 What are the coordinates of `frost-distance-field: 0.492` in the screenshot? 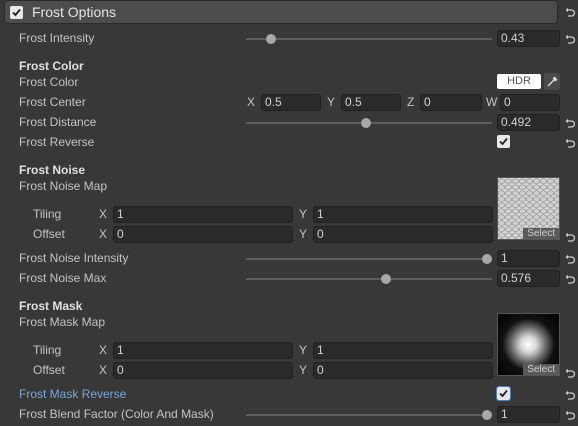 It's located at (528, 122).